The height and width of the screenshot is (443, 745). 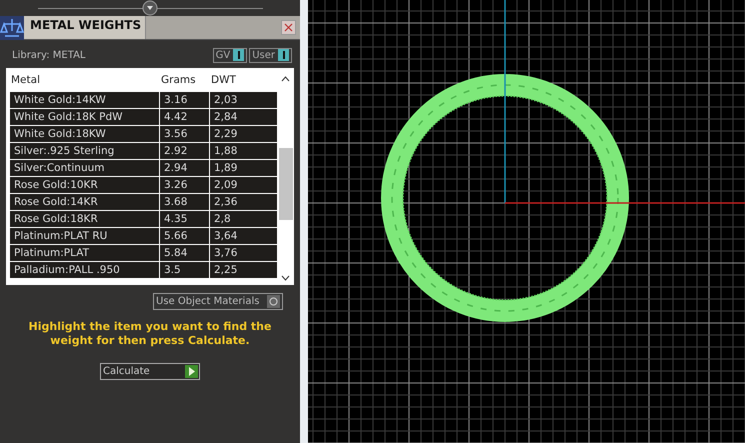 What do you see at coordinates (150, 333) in the screenshot?
I see `instruction-text: Highlight the item you want to find the weight for then press Calculate.` at bounding box center [150, 333].